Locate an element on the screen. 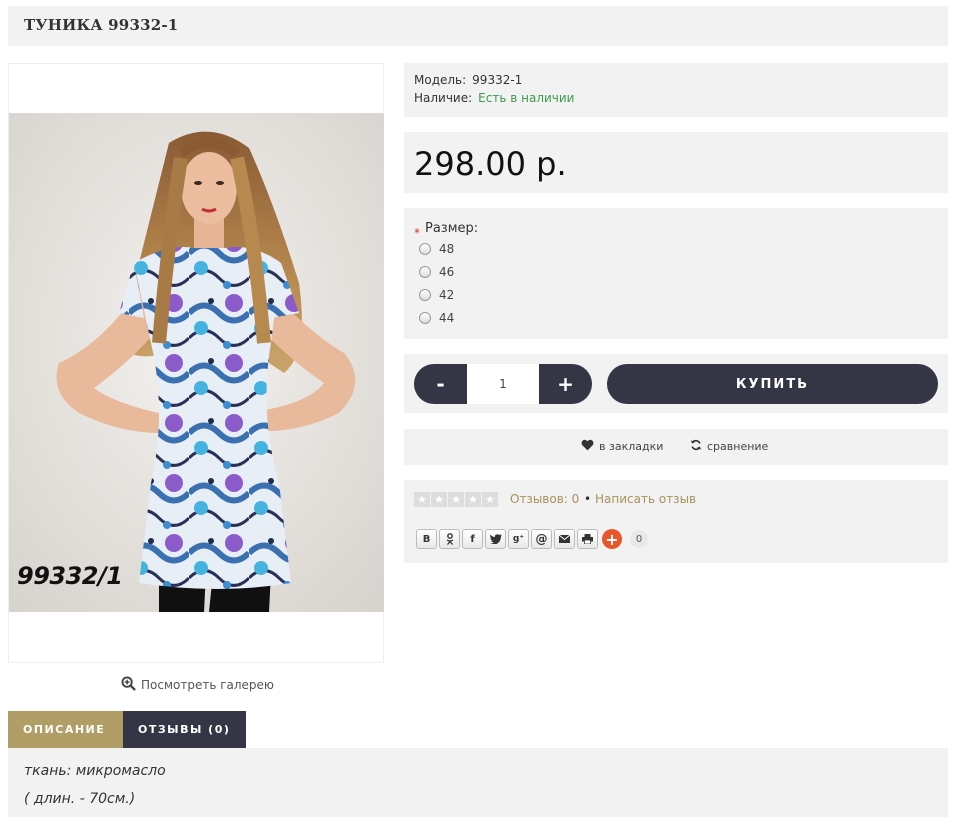  zoom-in-icon is located at coordinates (128, 685).